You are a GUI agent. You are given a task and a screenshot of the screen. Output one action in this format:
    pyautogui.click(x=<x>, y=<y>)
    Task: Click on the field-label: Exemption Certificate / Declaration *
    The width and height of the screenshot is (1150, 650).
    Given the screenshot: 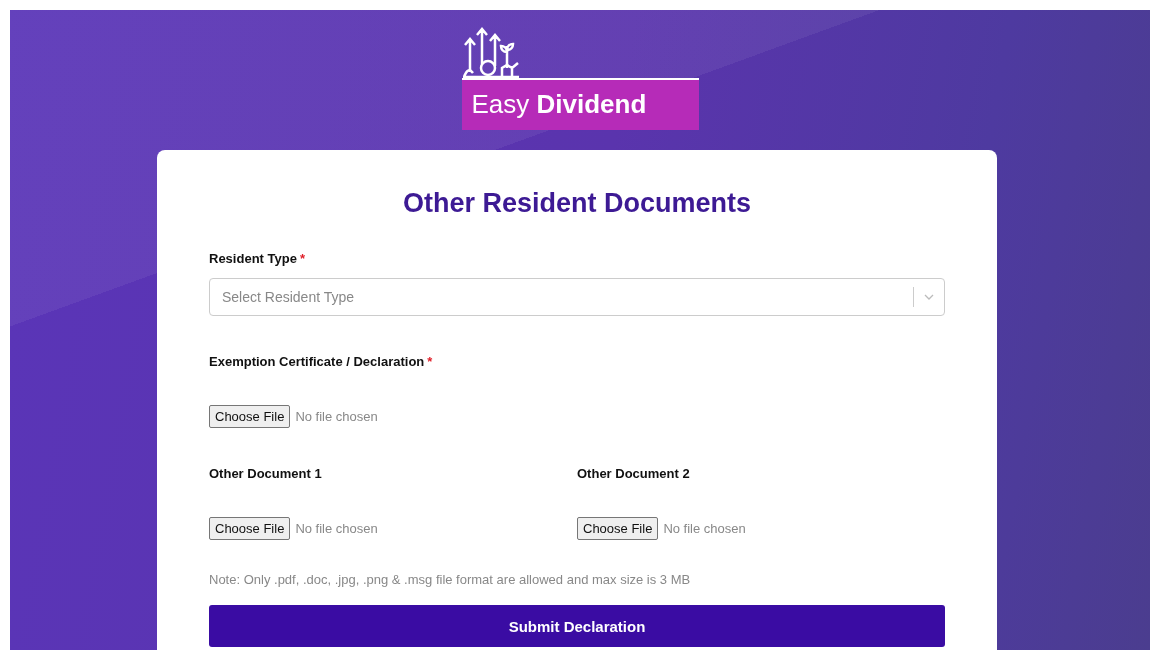 What is the action you would take?
    pyautogui.click(x=321, y=361)
    